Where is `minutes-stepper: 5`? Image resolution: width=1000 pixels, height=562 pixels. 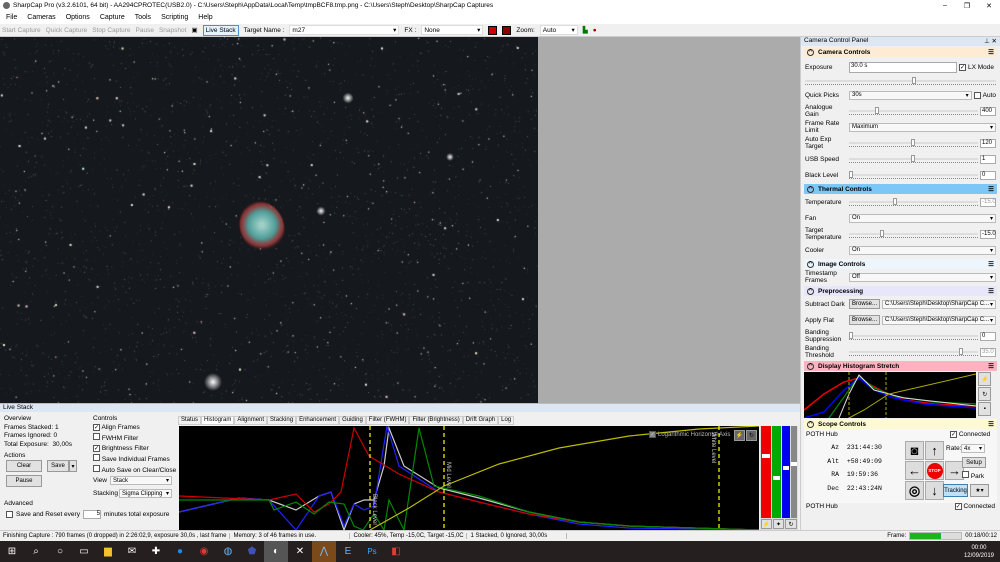
minutes-stepper: 5 is located at coordinates (91, 514).